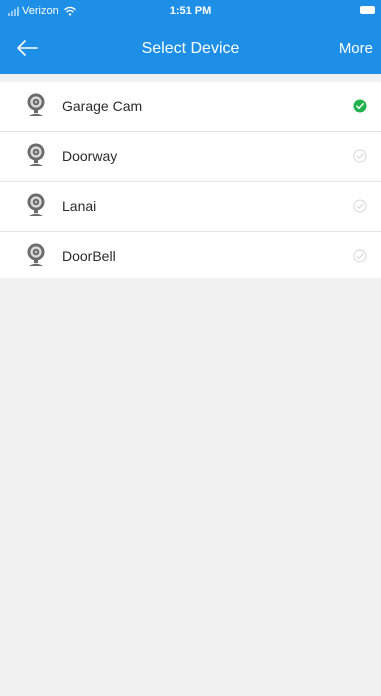 This screenshot has width=381, height=696. Describe the element at coordinates (190, 106) in the screenshot. I see `device-row-garage-cam: Garage Cam` at that location.